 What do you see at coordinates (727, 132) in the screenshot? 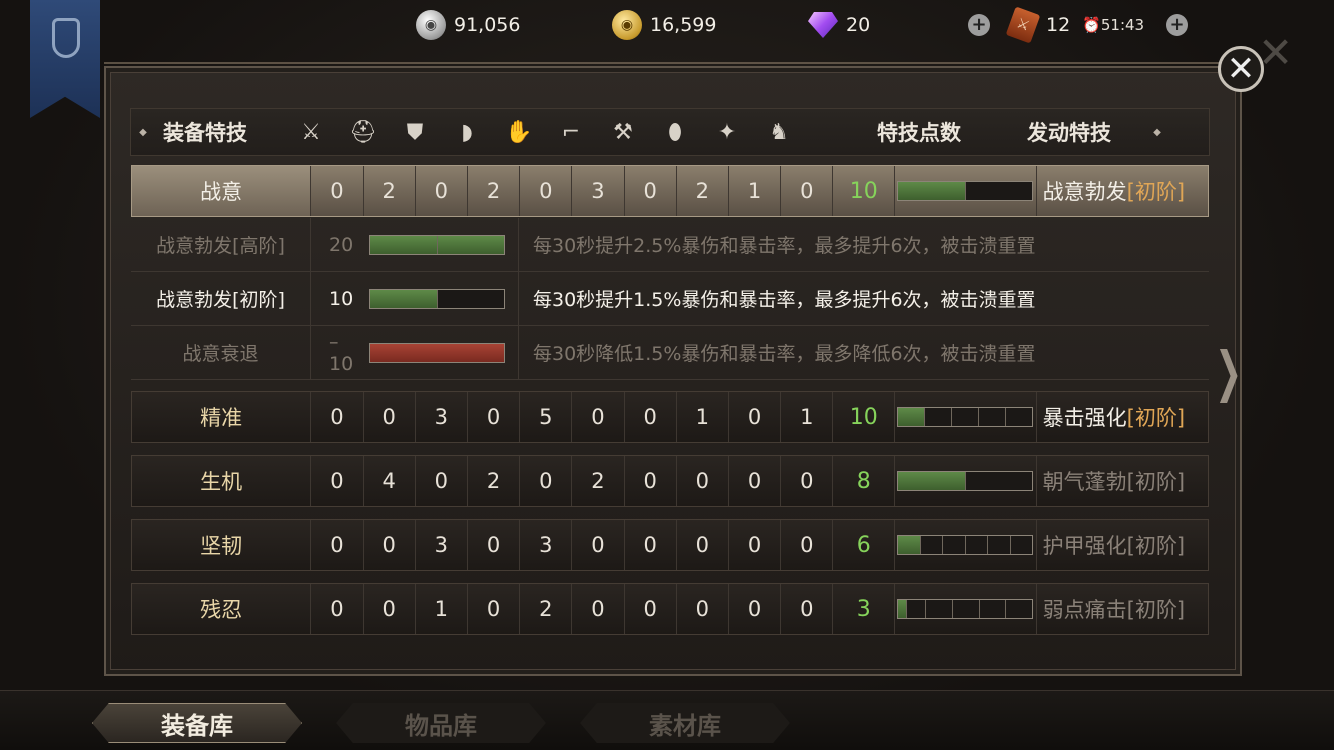
I see `wolf-crest-icon: ✦` at bounding box center [727, 132].